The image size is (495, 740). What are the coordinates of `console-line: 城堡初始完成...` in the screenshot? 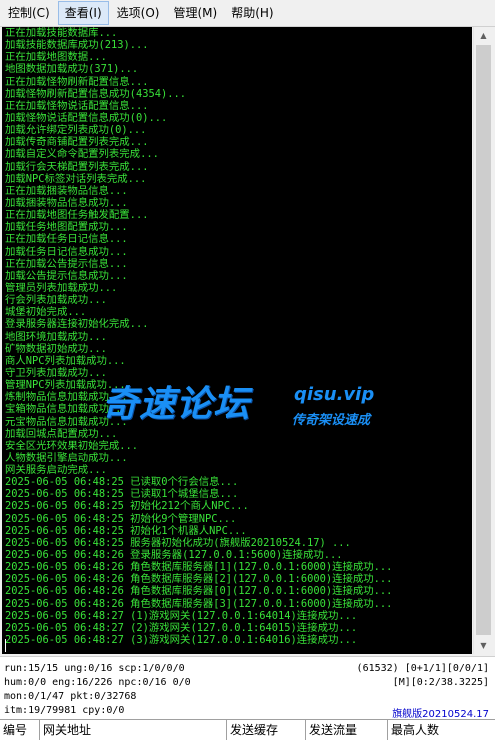 It's located at (46, 312).